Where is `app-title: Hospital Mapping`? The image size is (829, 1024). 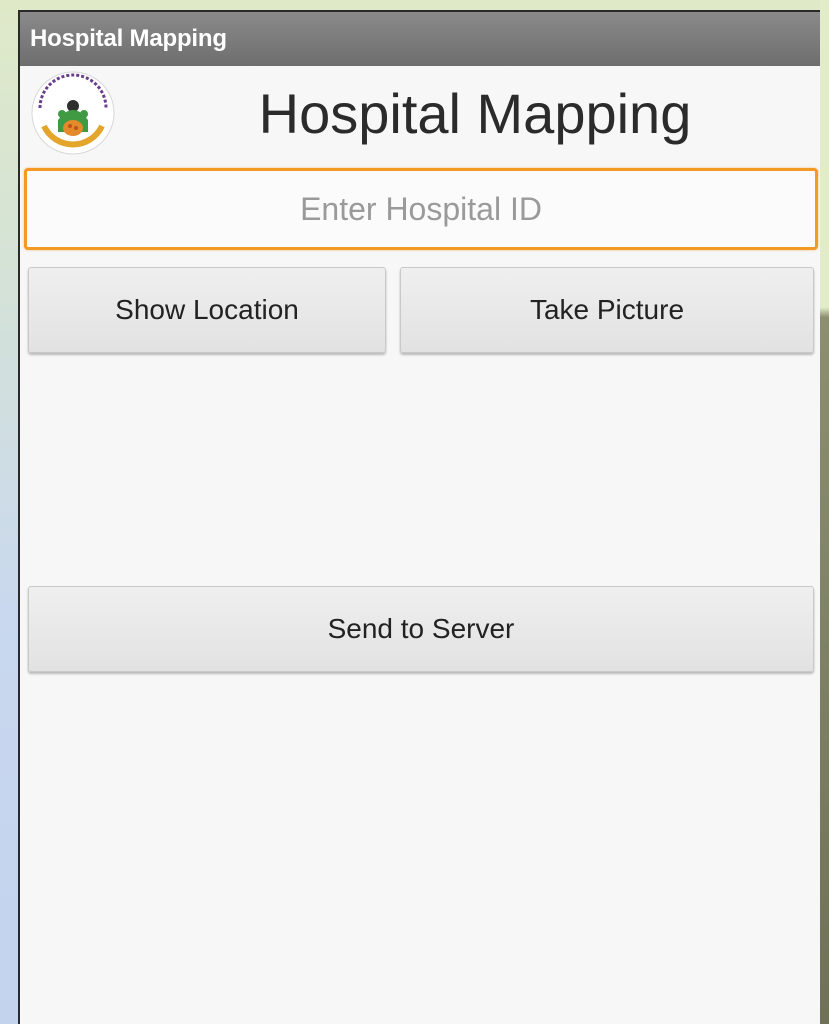 app-title: Hospital Mapping is located at coordinates (128, 38).